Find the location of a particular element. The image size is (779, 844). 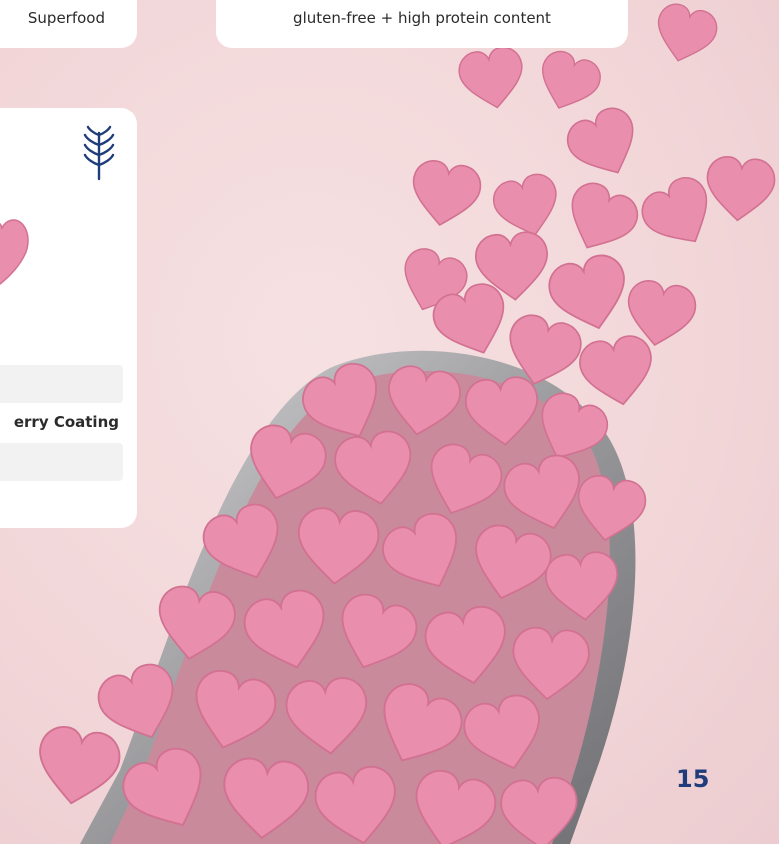

page-number: 15 is located at coordinates (693, 779).